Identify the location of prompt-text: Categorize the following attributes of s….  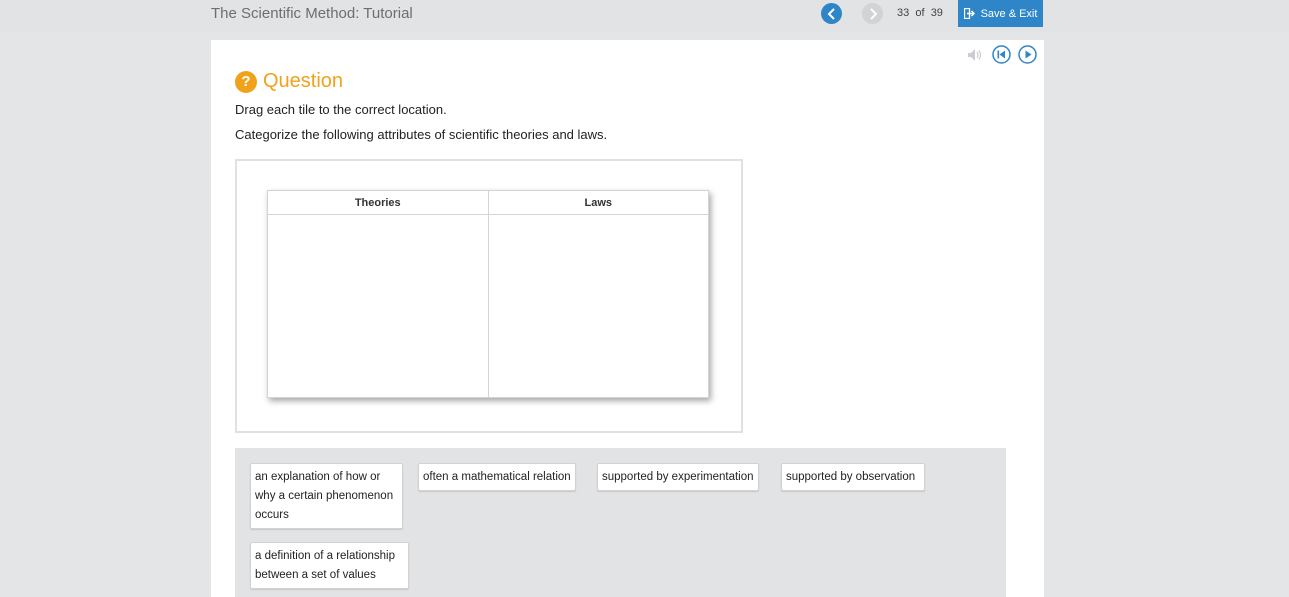
(421, 134).